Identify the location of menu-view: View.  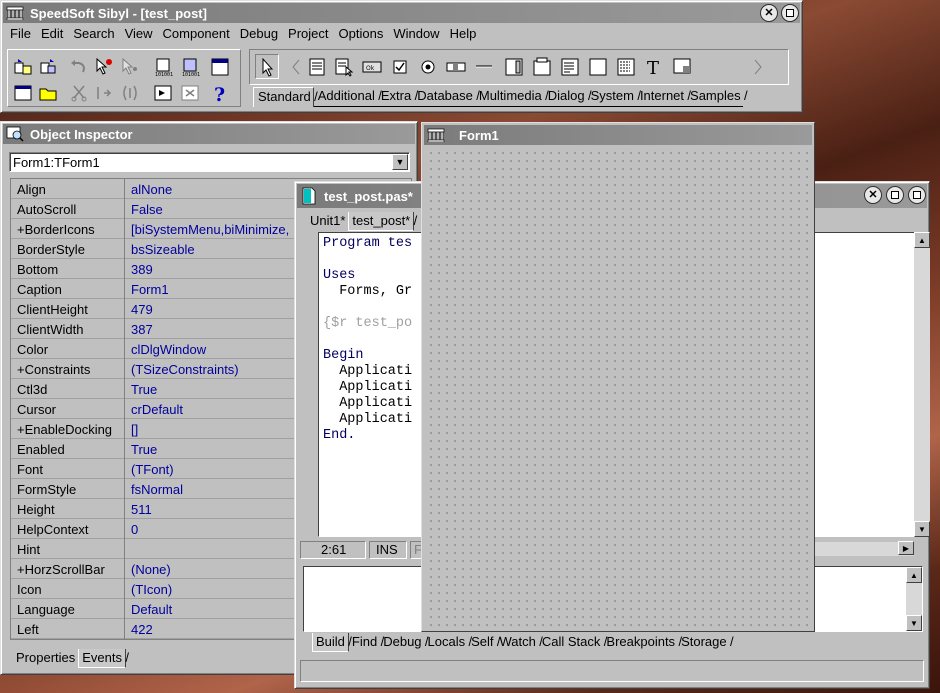
(139, 34).